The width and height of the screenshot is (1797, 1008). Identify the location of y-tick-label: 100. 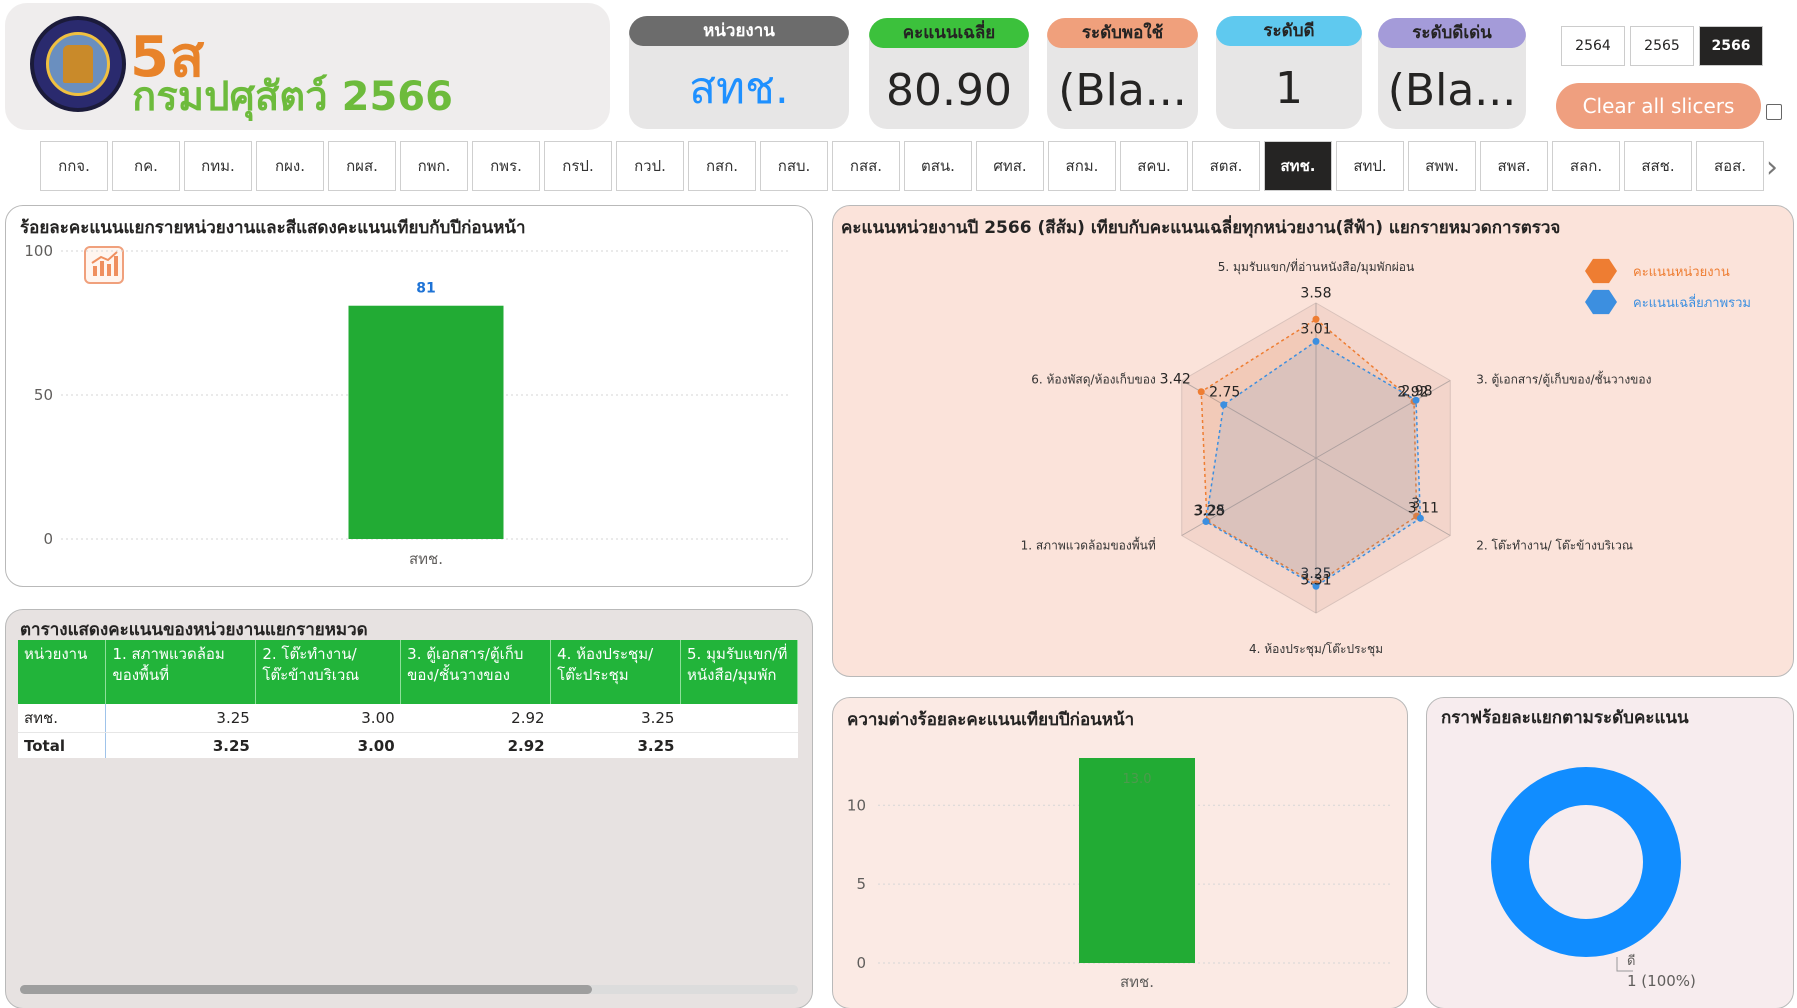
(38, 251).